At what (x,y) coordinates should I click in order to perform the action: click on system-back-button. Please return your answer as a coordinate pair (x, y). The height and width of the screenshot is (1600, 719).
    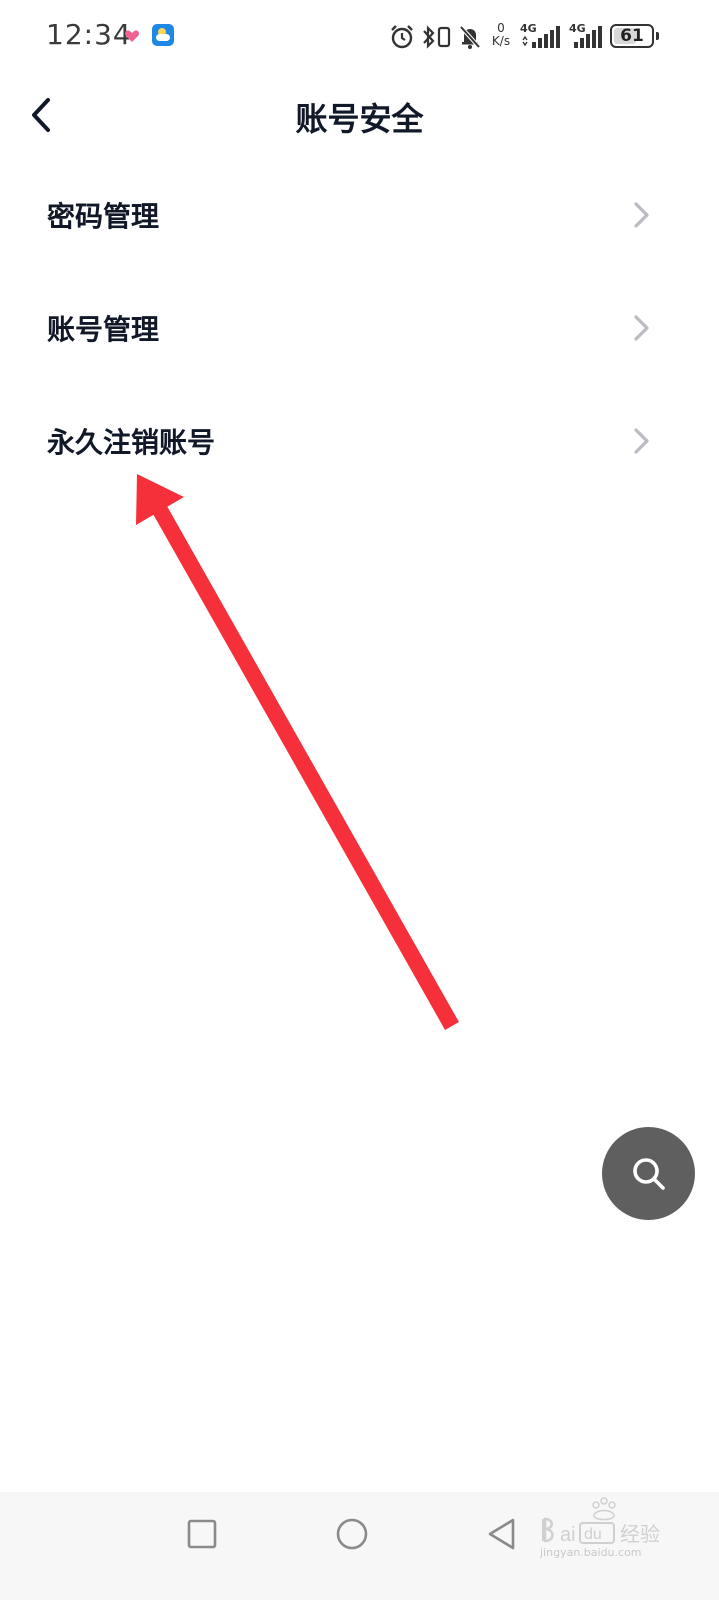
    Looking at the image, I should click on (502, 1534).